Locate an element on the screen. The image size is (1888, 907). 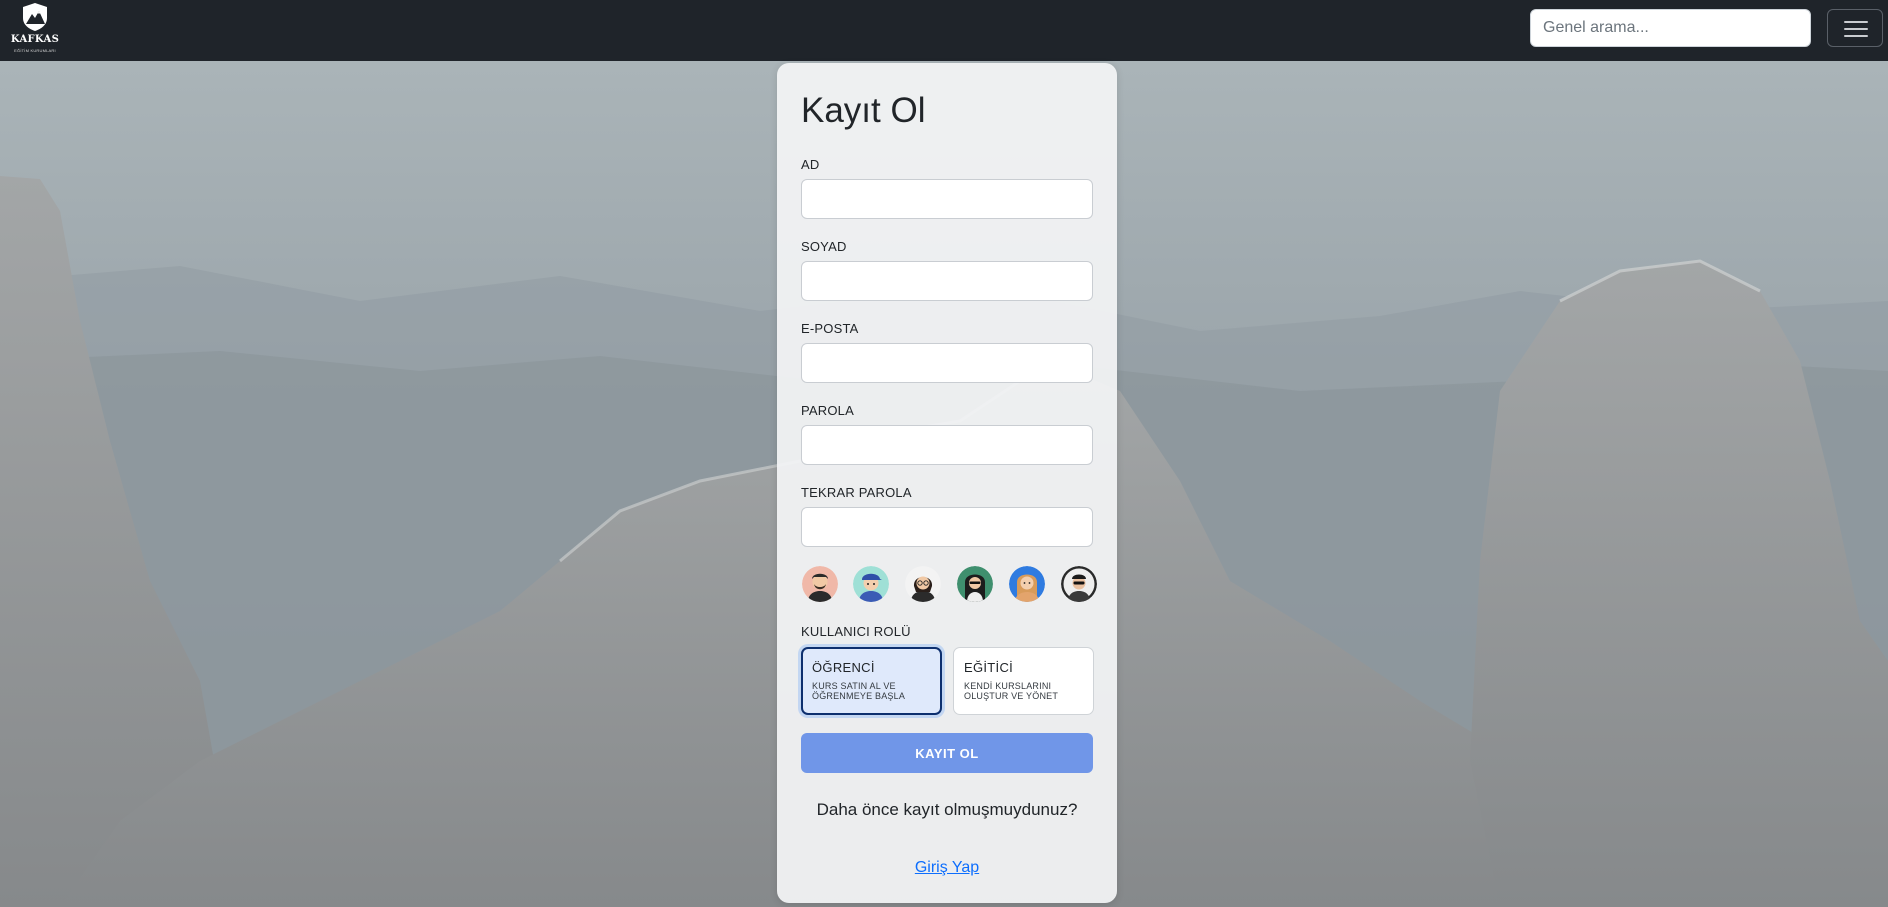
page-title: Kayıt Ol is located at coordinates (863, 110).